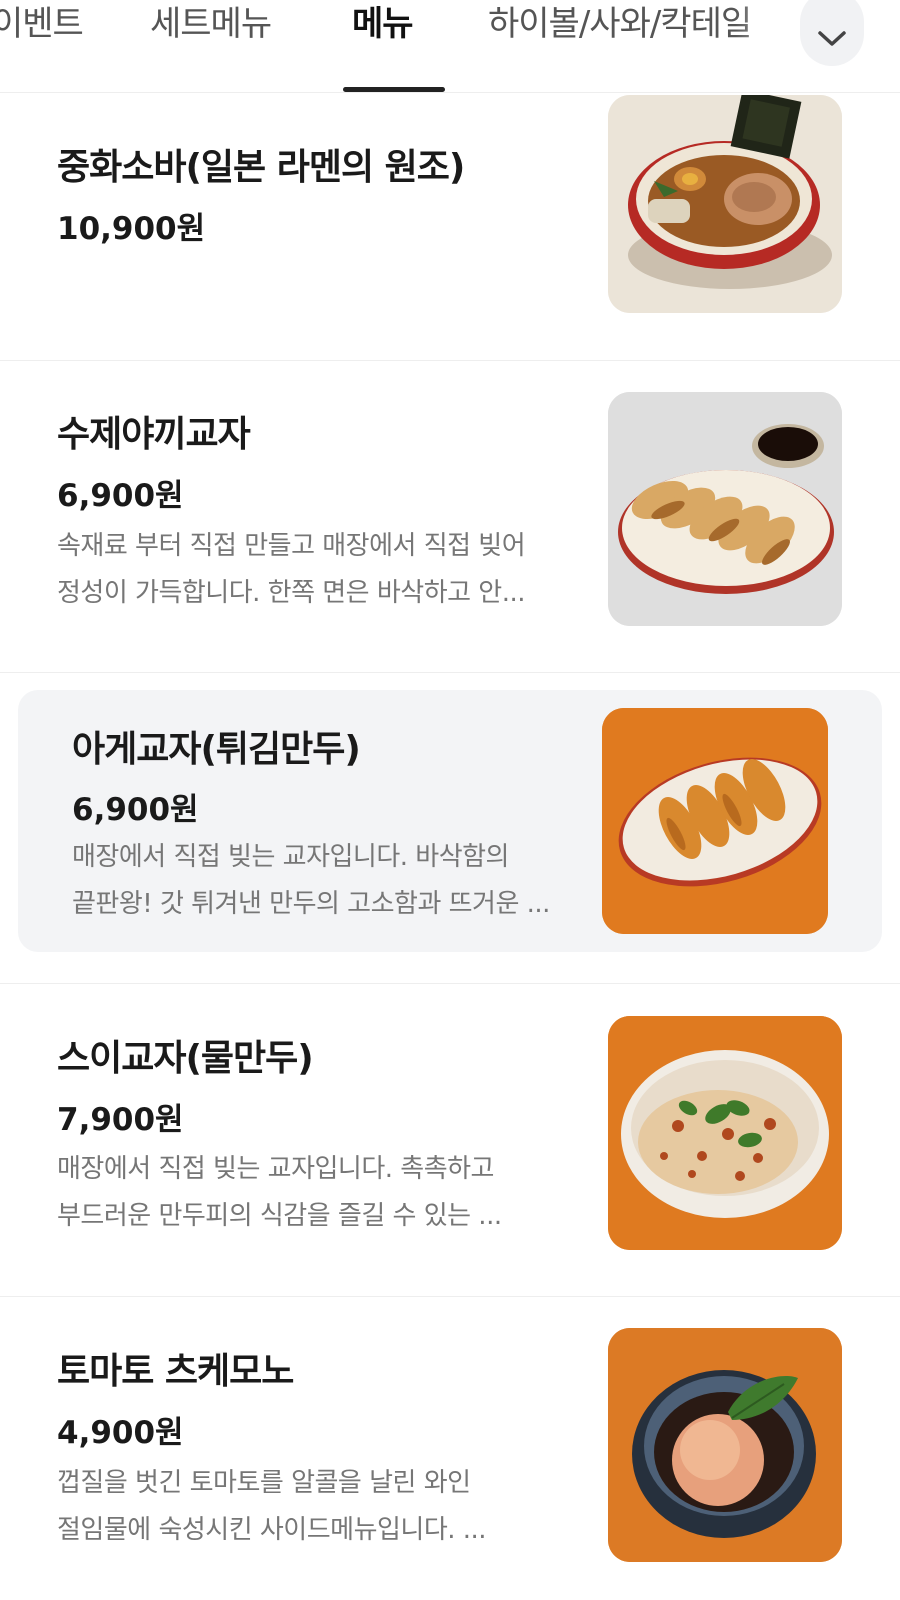 The height and width of the screenshot is (1600, 900). What do you see at coordinates (290, 857) in the screenshot?
I see `description-line: 매장에서 직접 빚는 교자입니다. 바삭함의` at bounding box center [290, 857].